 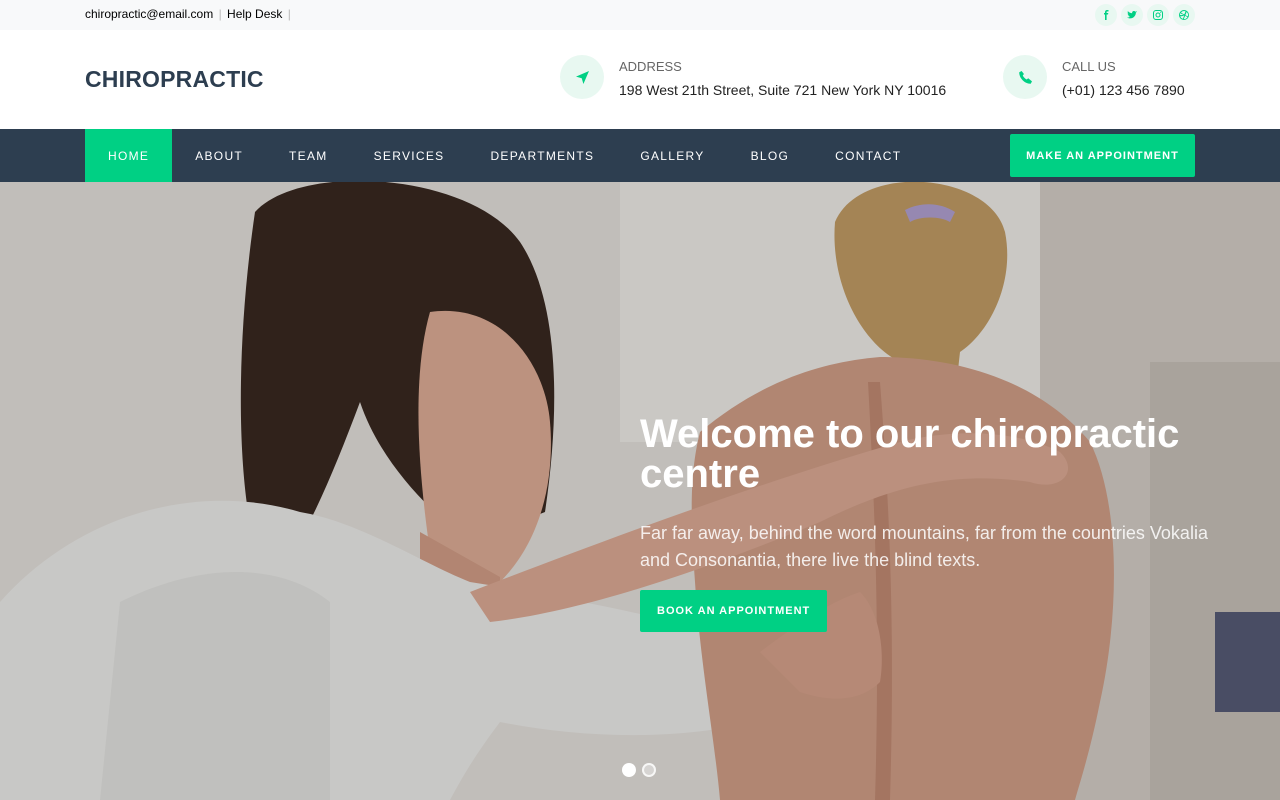 I want to click on book-appointment-button: BOOK AN APPOINTMENT, so click(x=734, y=611).